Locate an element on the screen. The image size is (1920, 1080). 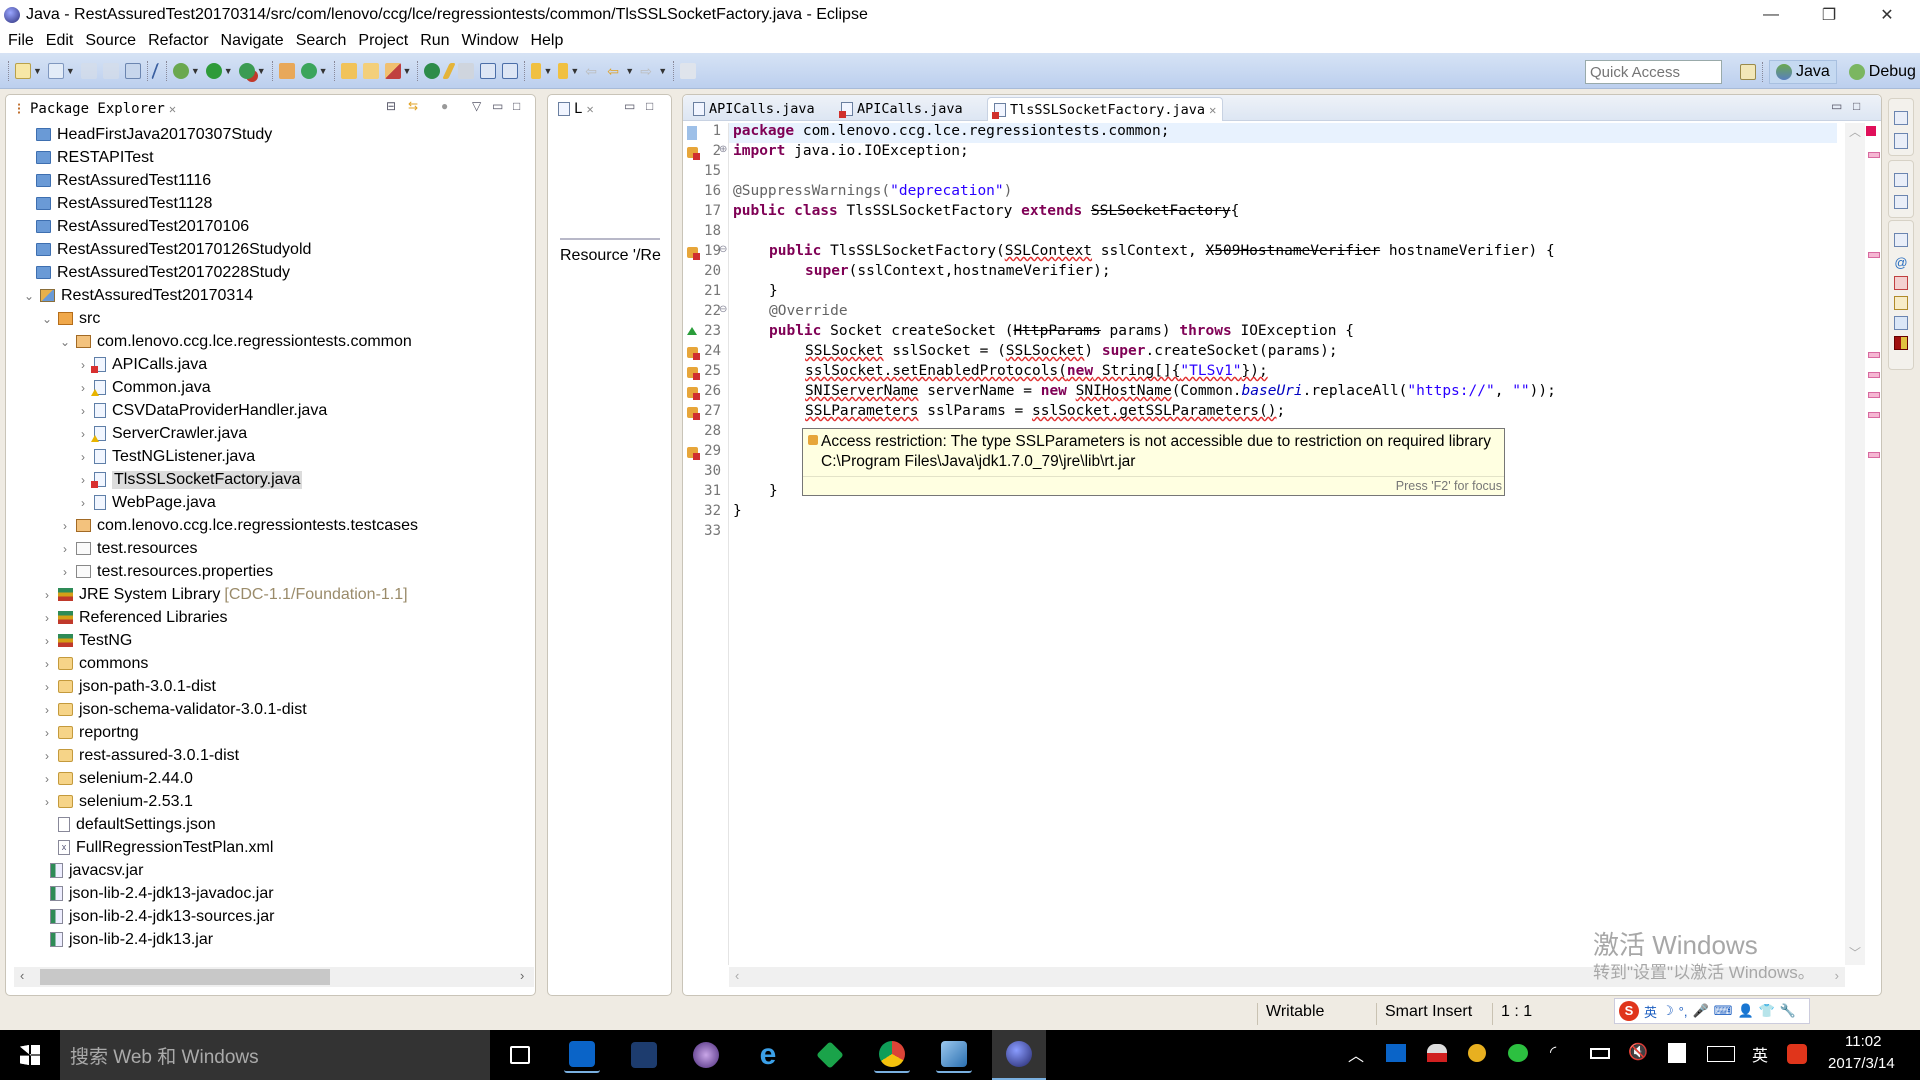
status-insert-mode: Smart Insert is located at coordinates (1432, 1014).